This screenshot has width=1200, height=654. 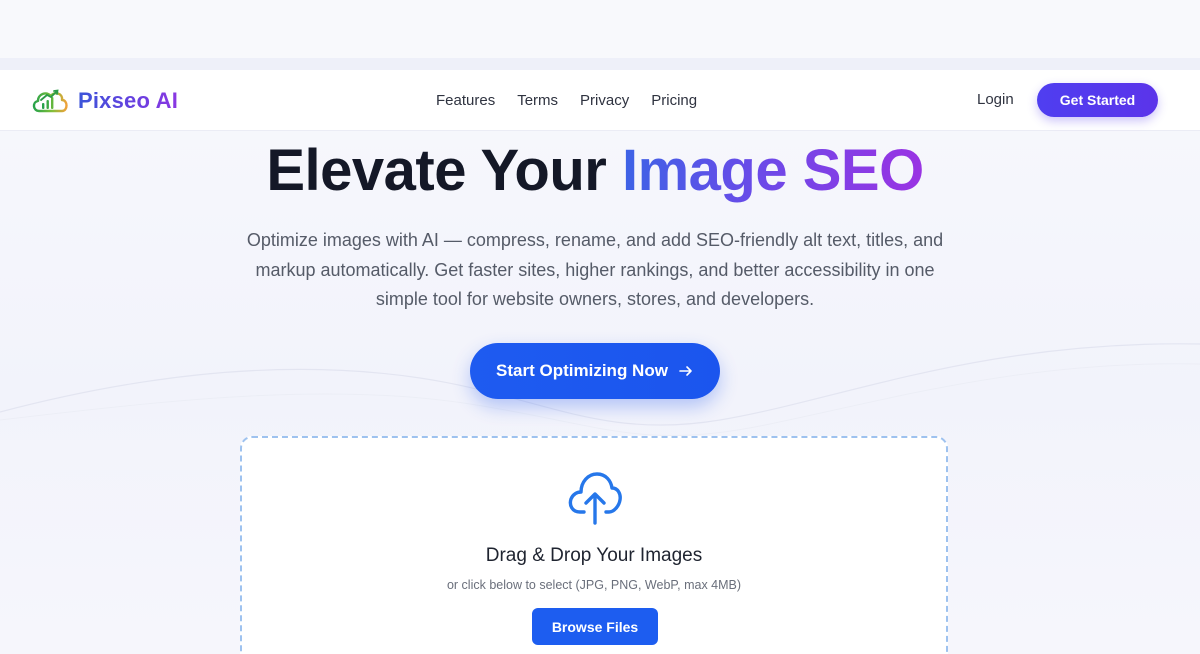 I want to click on dropzone-title: Drag & Drop Your Images, so click(x=594, y=555).